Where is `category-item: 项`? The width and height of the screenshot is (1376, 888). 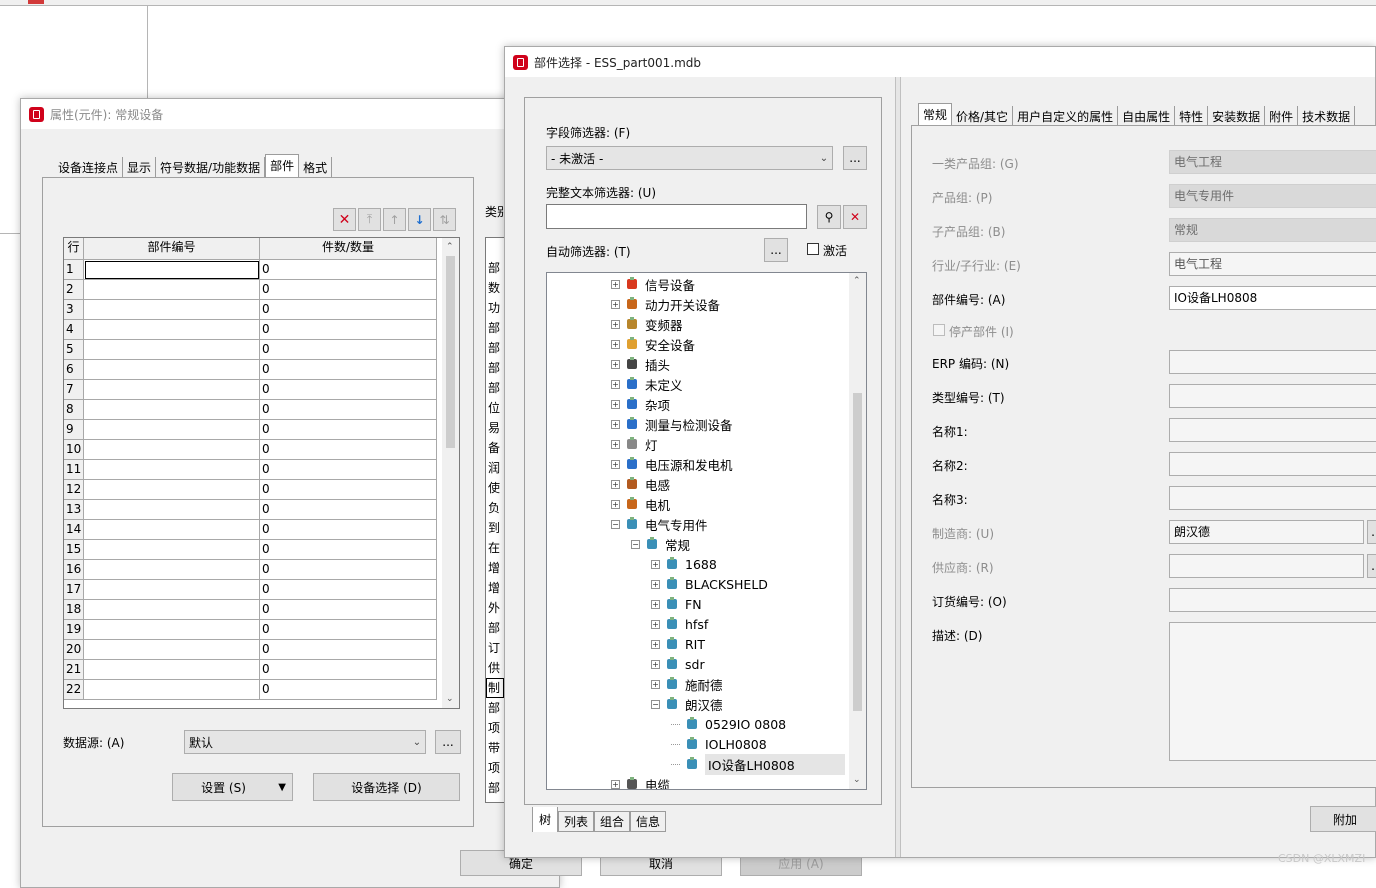
category-item: 项 is located at coordinates (495, 728).